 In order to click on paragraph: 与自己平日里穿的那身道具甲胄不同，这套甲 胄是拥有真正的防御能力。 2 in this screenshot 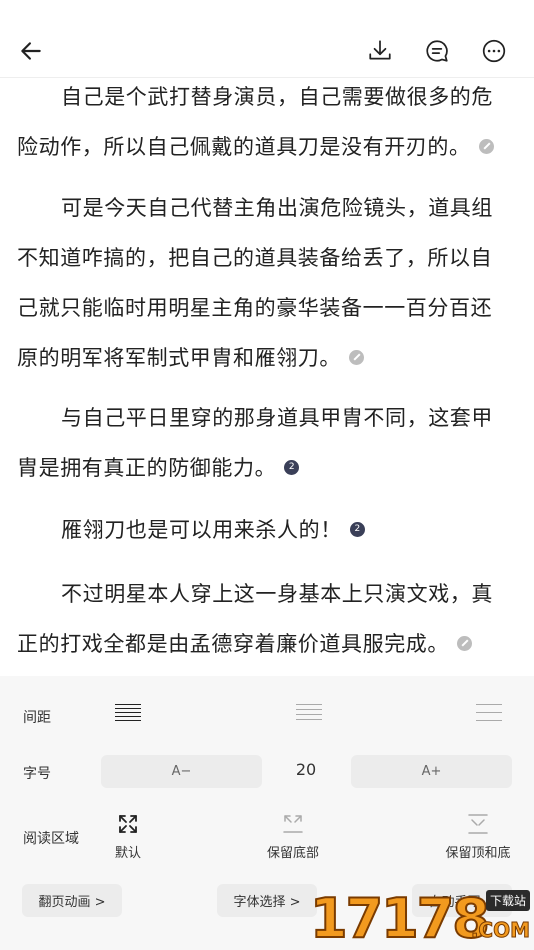, I will do `click(267, 443)`.